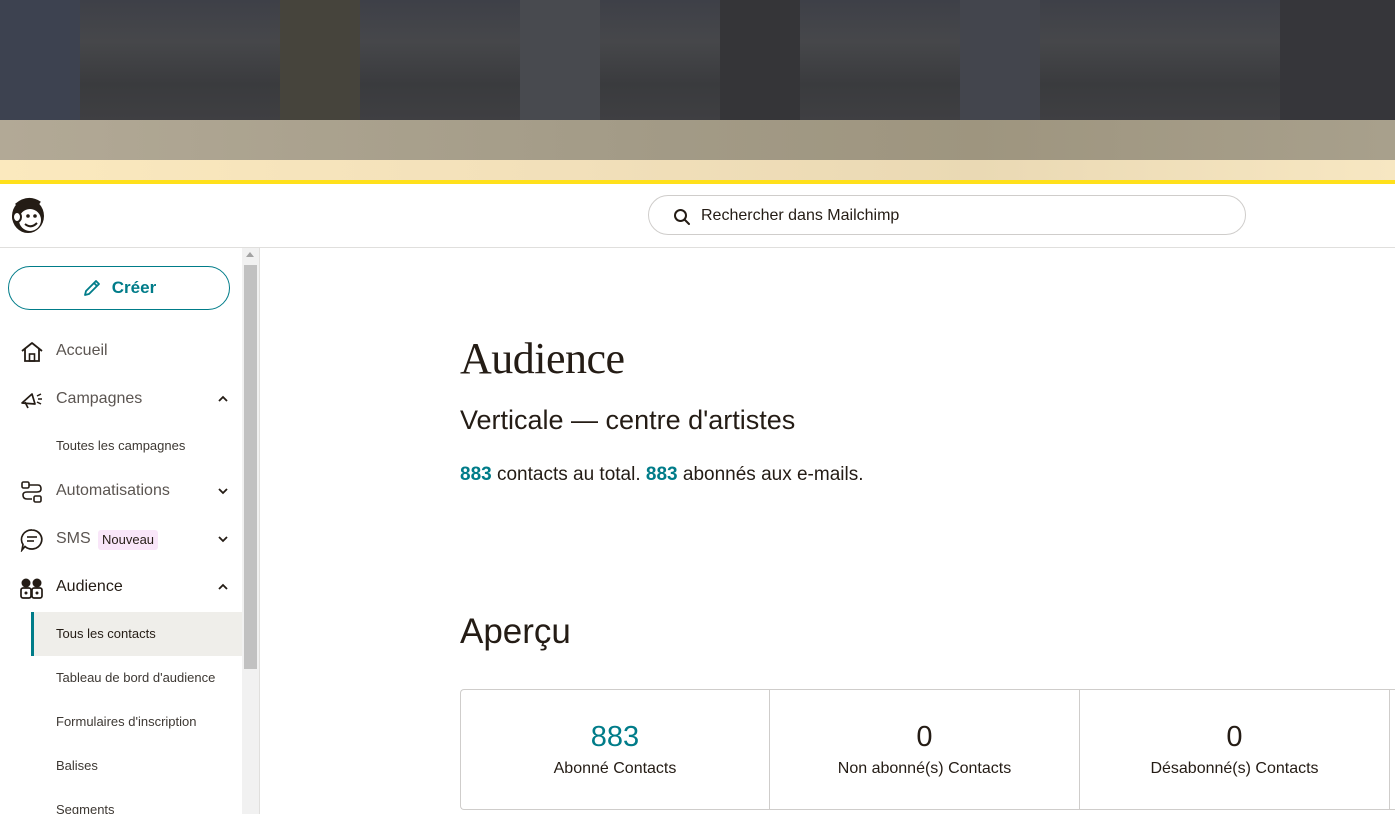  I want to click on sidebar-subitem-balises: Balises, so click(121, 766).